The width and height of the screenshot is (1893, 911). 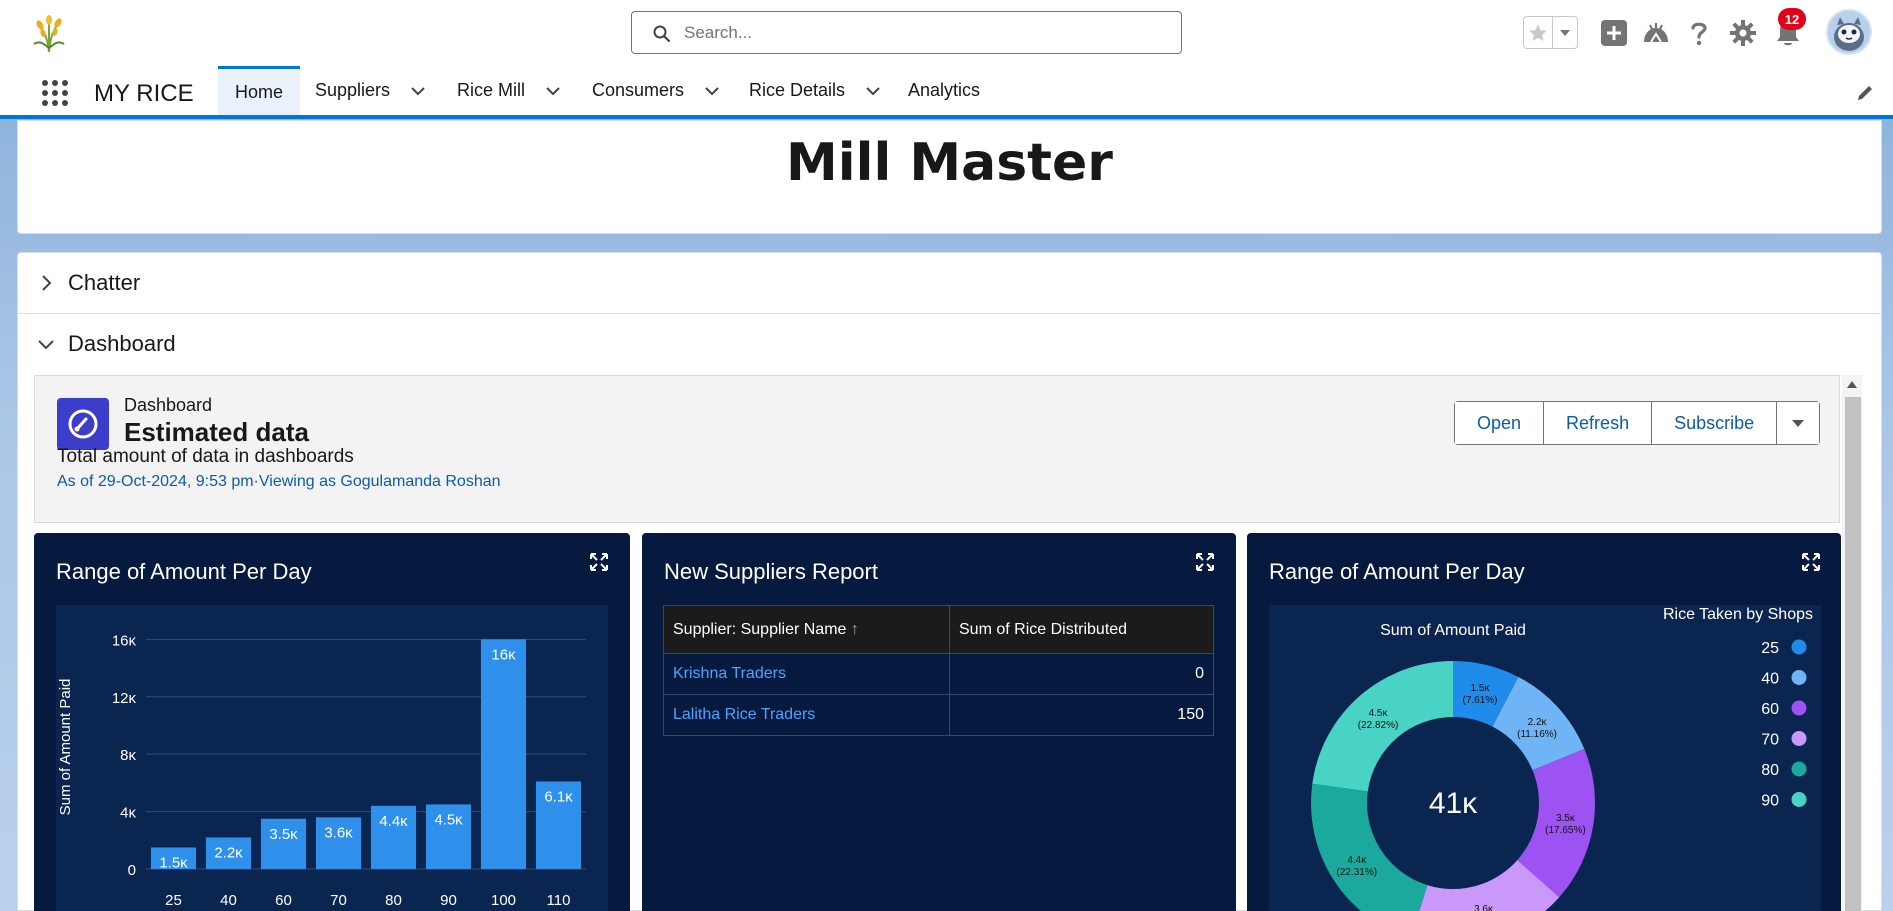 I want to click on chart-title: Sum of Amount Paid, so click(x=1453, y=630).